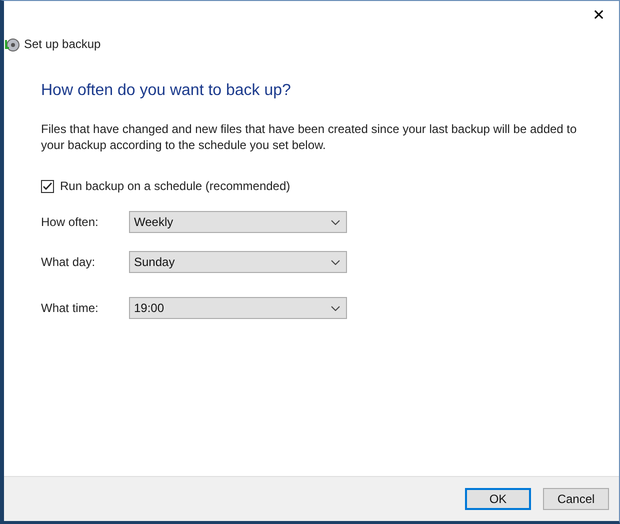 The height and width of the screenshot is (524, 620). I want to click on close-button: ✕, so click(599, 16).